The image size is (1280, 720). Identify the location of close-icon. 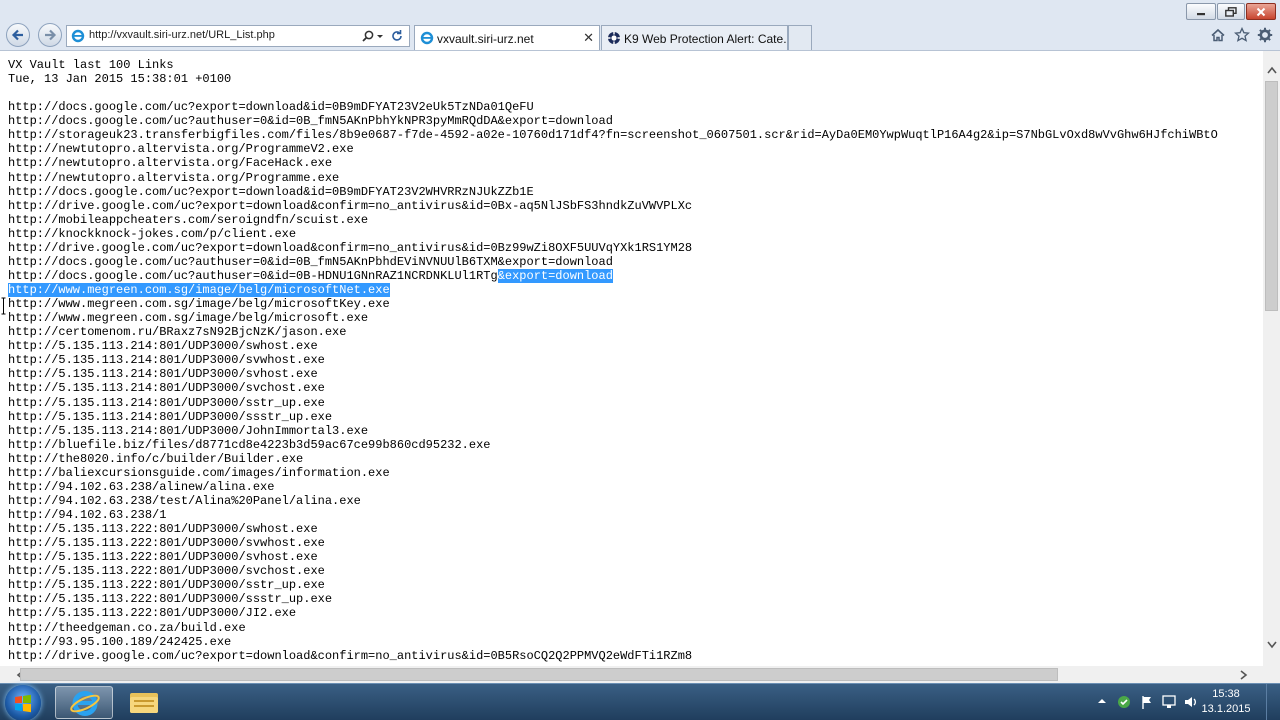
(1261, 11).